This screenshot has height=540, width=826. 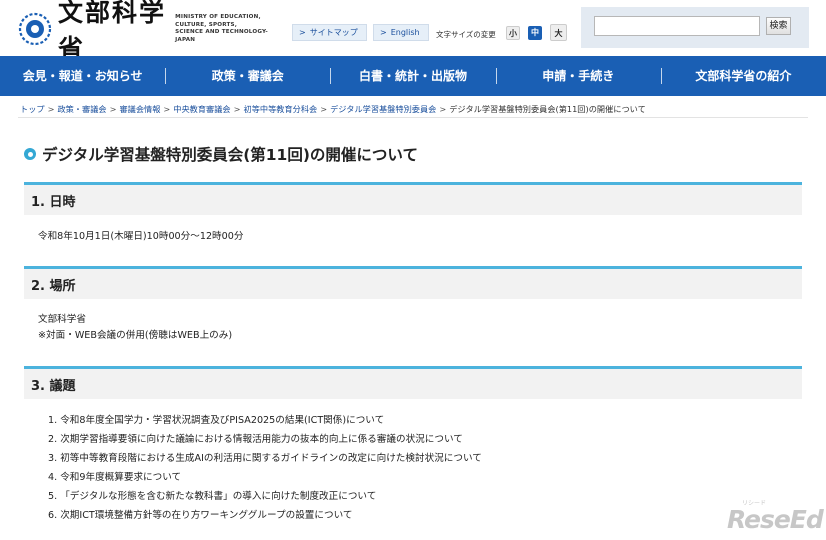 I want to click on nav-item-about: 文部科学省の紹介, so click(x=743, y=76).